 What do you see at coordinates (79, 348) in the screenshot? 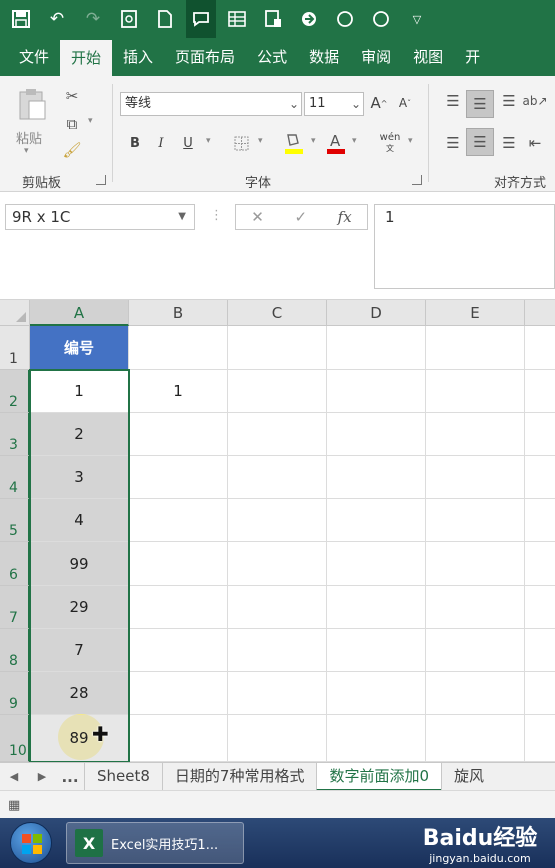
I see `cell-a1-header: 编号` at bounding box center [79, 348].